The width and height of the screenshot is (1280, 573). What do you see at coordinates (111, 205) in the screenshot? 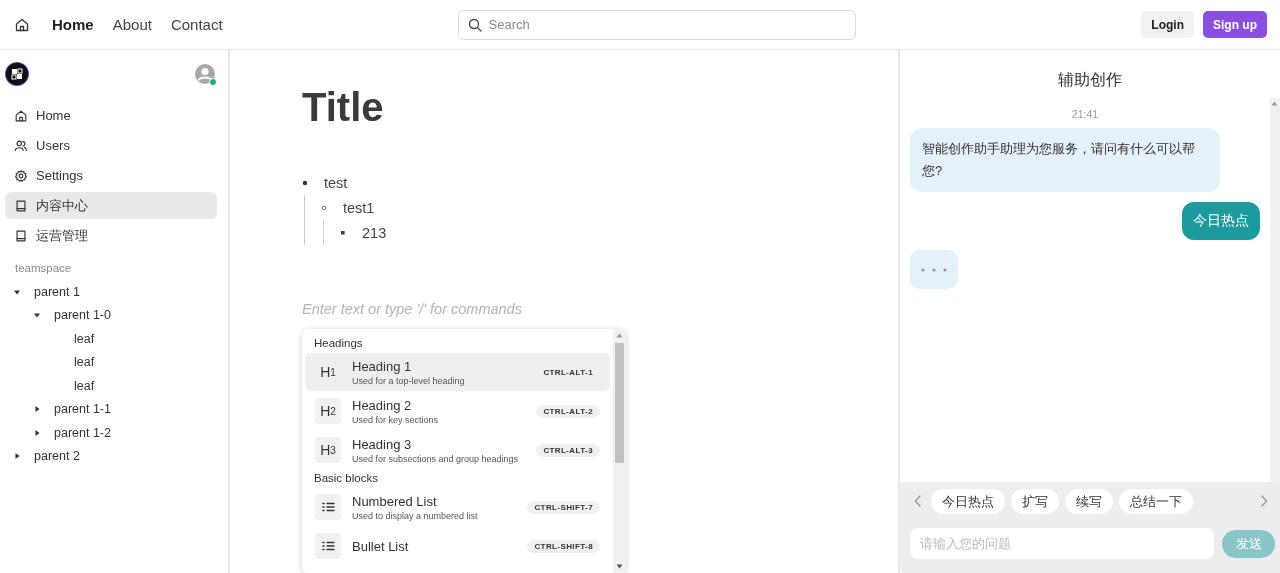
I see `sidebar-item: 内容中心` at bounding box center [111, 205].